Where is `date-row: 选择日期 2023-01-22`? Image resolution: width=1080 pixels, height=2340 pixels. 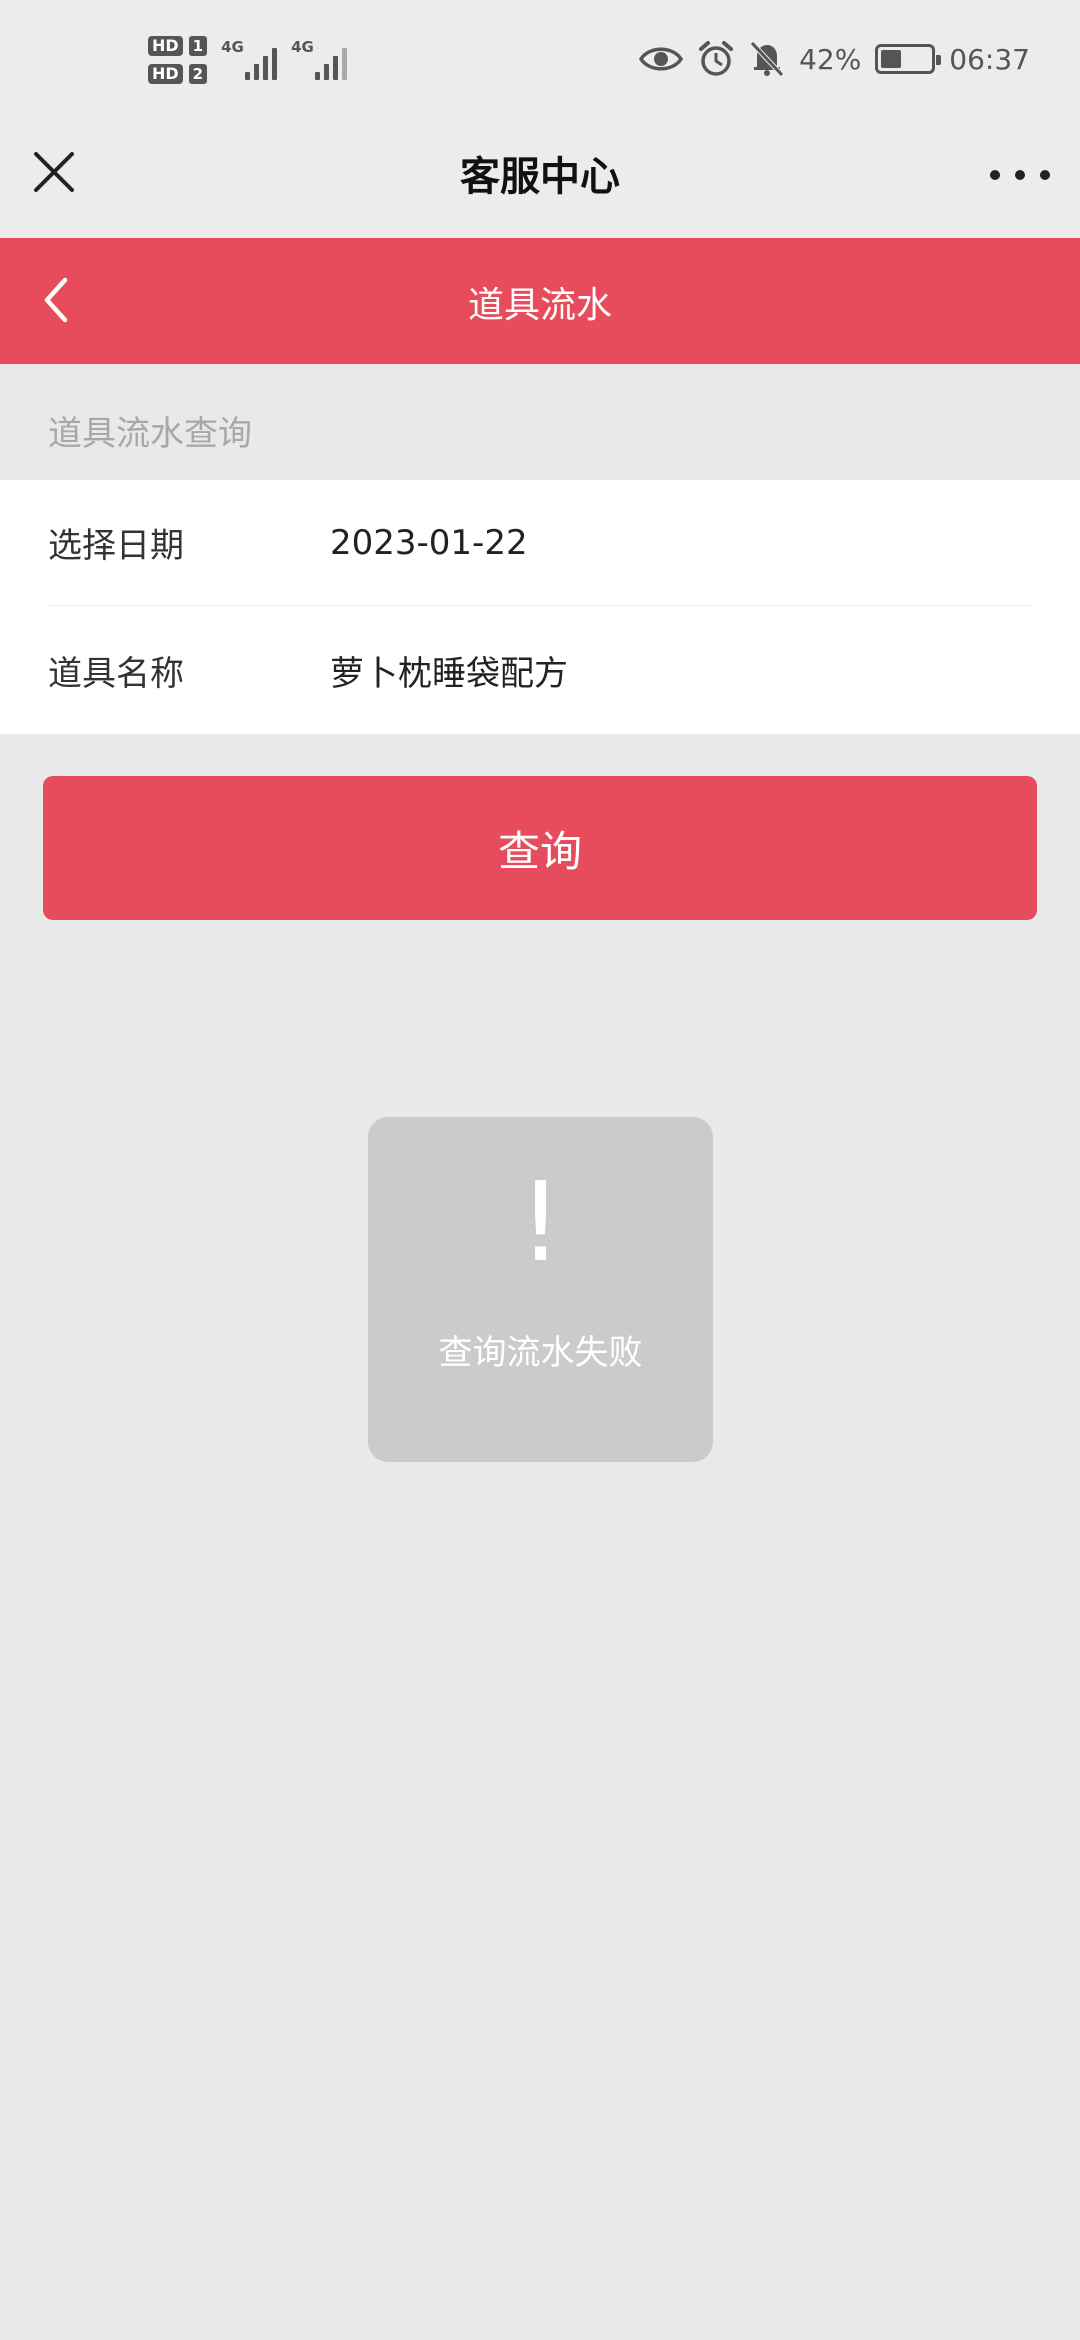 date-row: 选择日期 2023-01-22 is located at coordinates (540, 543).